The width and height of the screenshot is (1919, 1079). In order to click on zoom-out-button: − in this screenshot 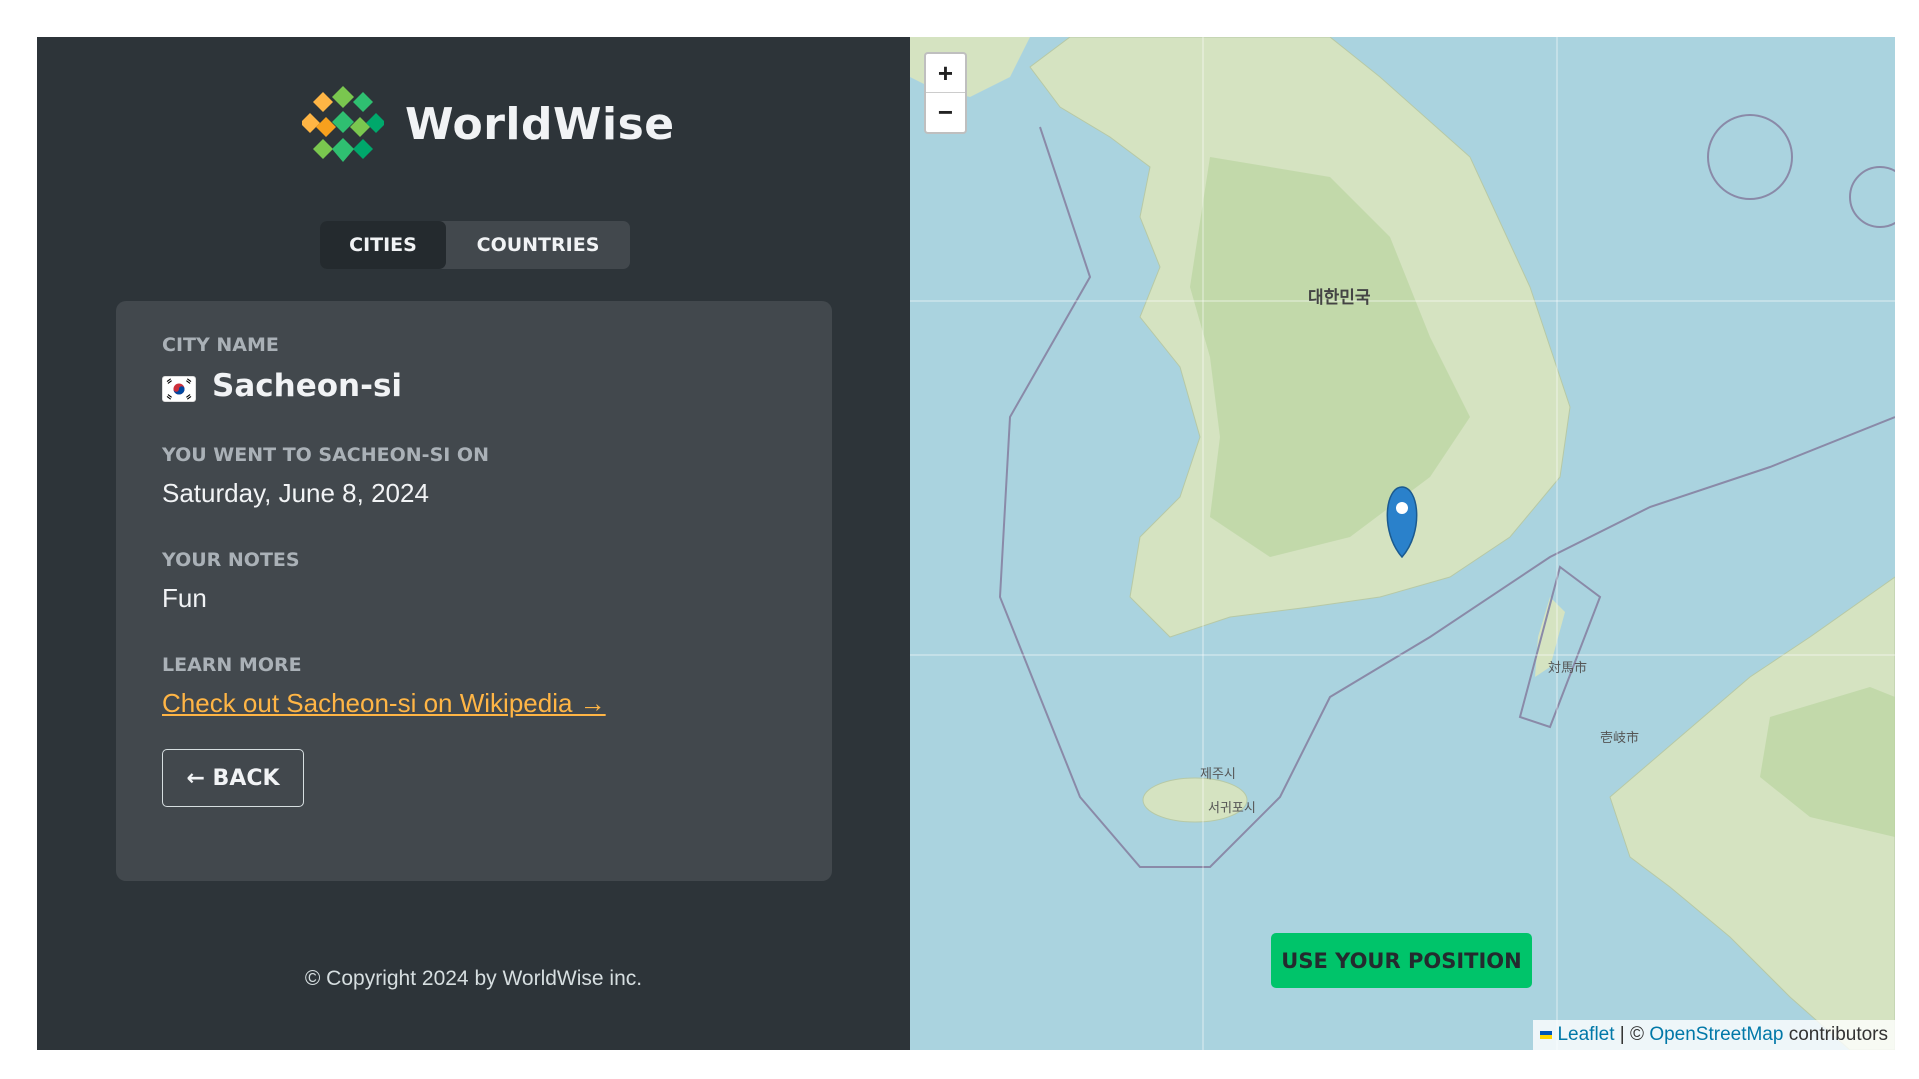, I will do `click(945, 112)`.